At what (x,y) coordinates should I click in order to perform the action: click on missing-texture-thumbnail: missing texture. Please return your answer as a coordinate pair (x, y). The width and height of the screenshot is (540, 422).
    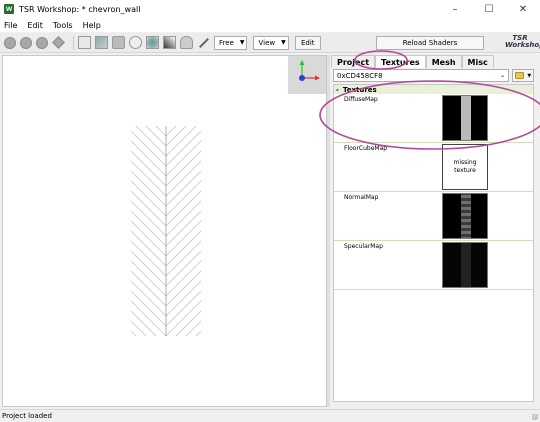
    Looking at the image, I should click on (465, 167).